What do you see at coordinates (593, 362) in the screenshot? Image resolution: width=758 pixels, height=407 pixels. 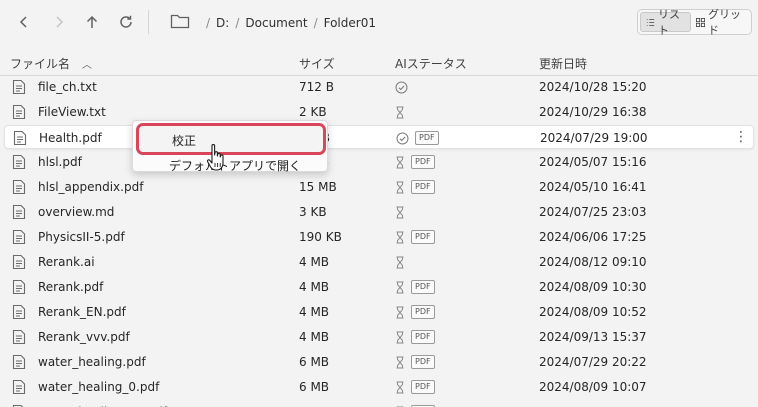 I see `file-modified-date: 2024/07/29 20:22` at bounding box center [593, 362].